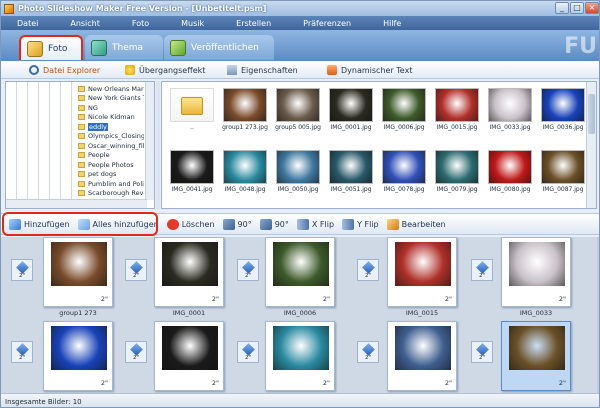 The image size is (600, 408). I want to click on edit-button: Bearbeiten, so click(416, 224).